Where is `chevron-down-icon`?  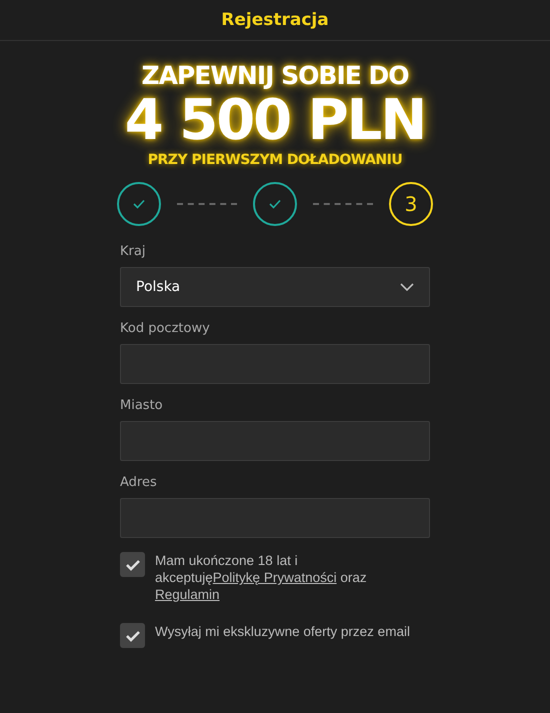
chevron-down-icon is located at coordinates (407, 287).